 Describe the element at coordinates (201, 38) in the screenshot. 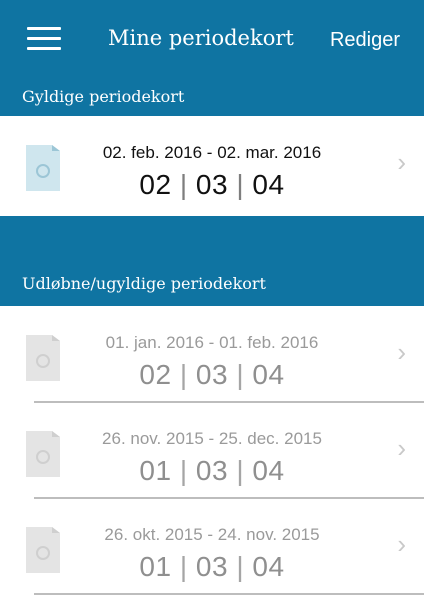

I see `page-title: Mine periodekort` at that location.